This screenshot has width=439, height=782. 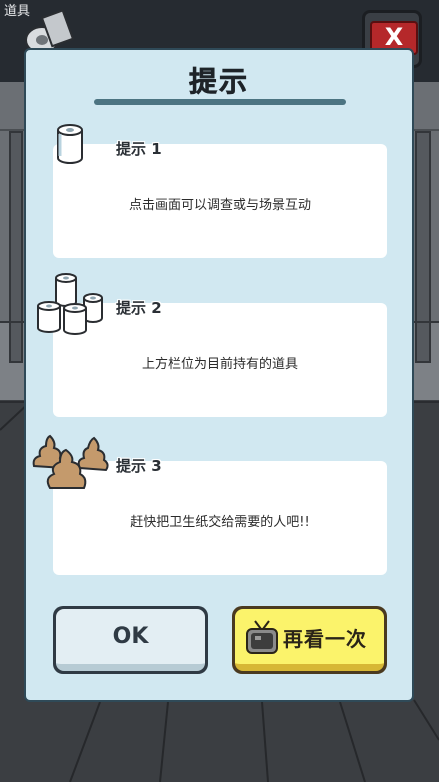 I want to click on hint-label-2: 提示 2, so click(x=139, y=308).